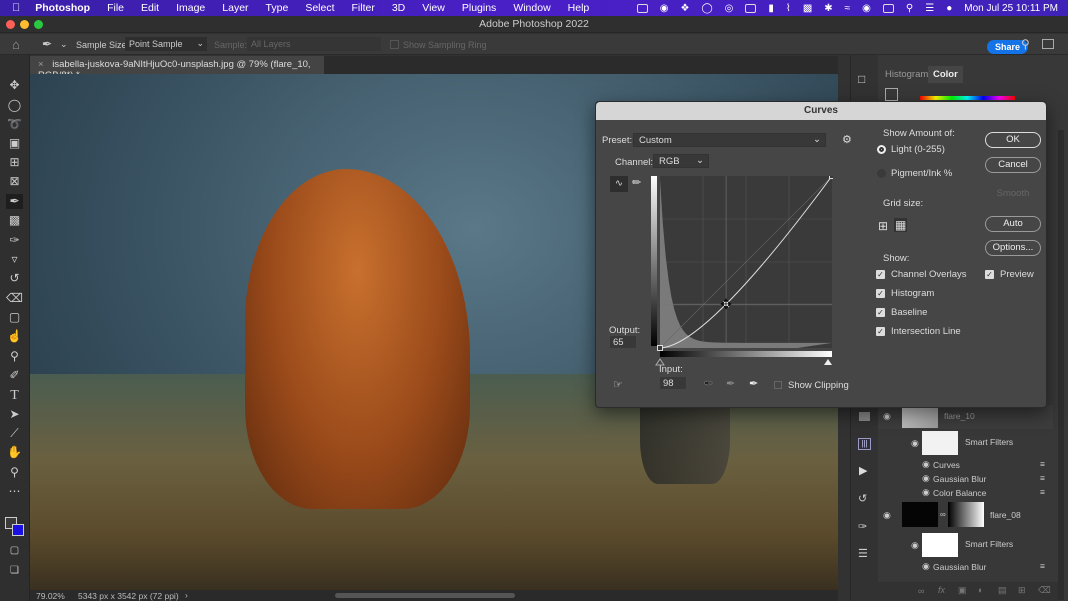  Describe the element at coordinates (14, 162) in the screenshot. I see `crop-tool-icon: ⊞` at that location.